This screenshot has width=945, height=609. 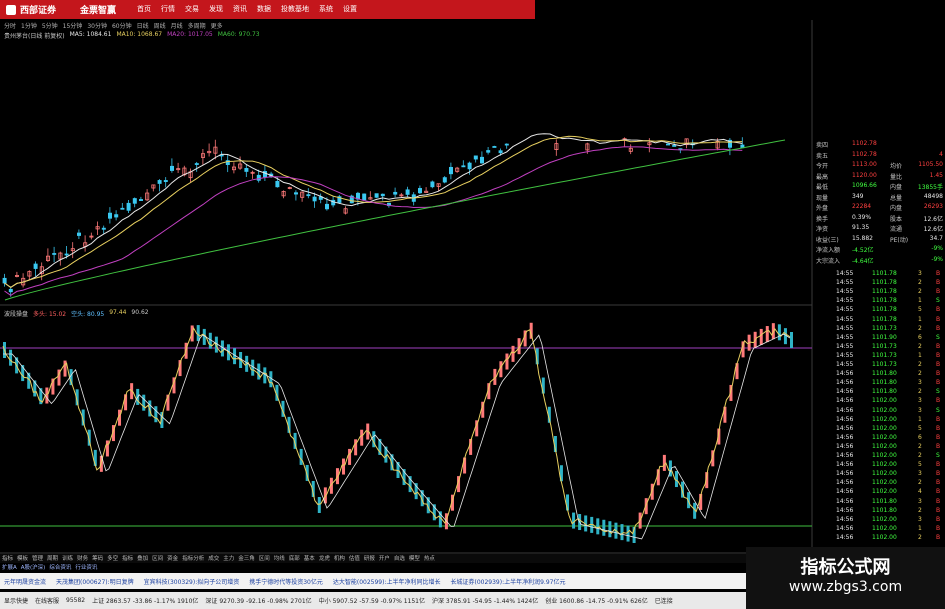 What do you see at coordinates (142, 558) in the screenshot?
I see `indicator-tab-9: 叠加` at bounding box center [142, 558].